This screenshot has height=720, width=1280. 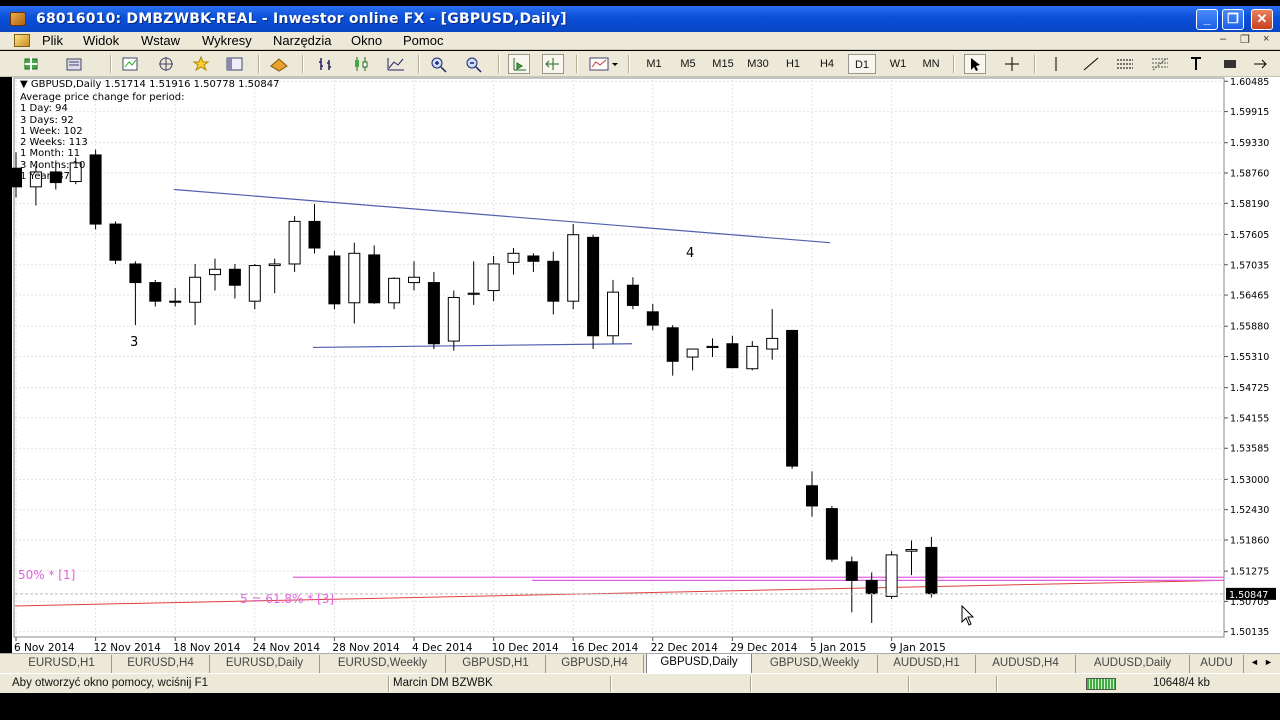 What do you see at coordinates (758, 64) in the screenshot?
I see `period-m30-button: M30` at bounding box center [758, 64].